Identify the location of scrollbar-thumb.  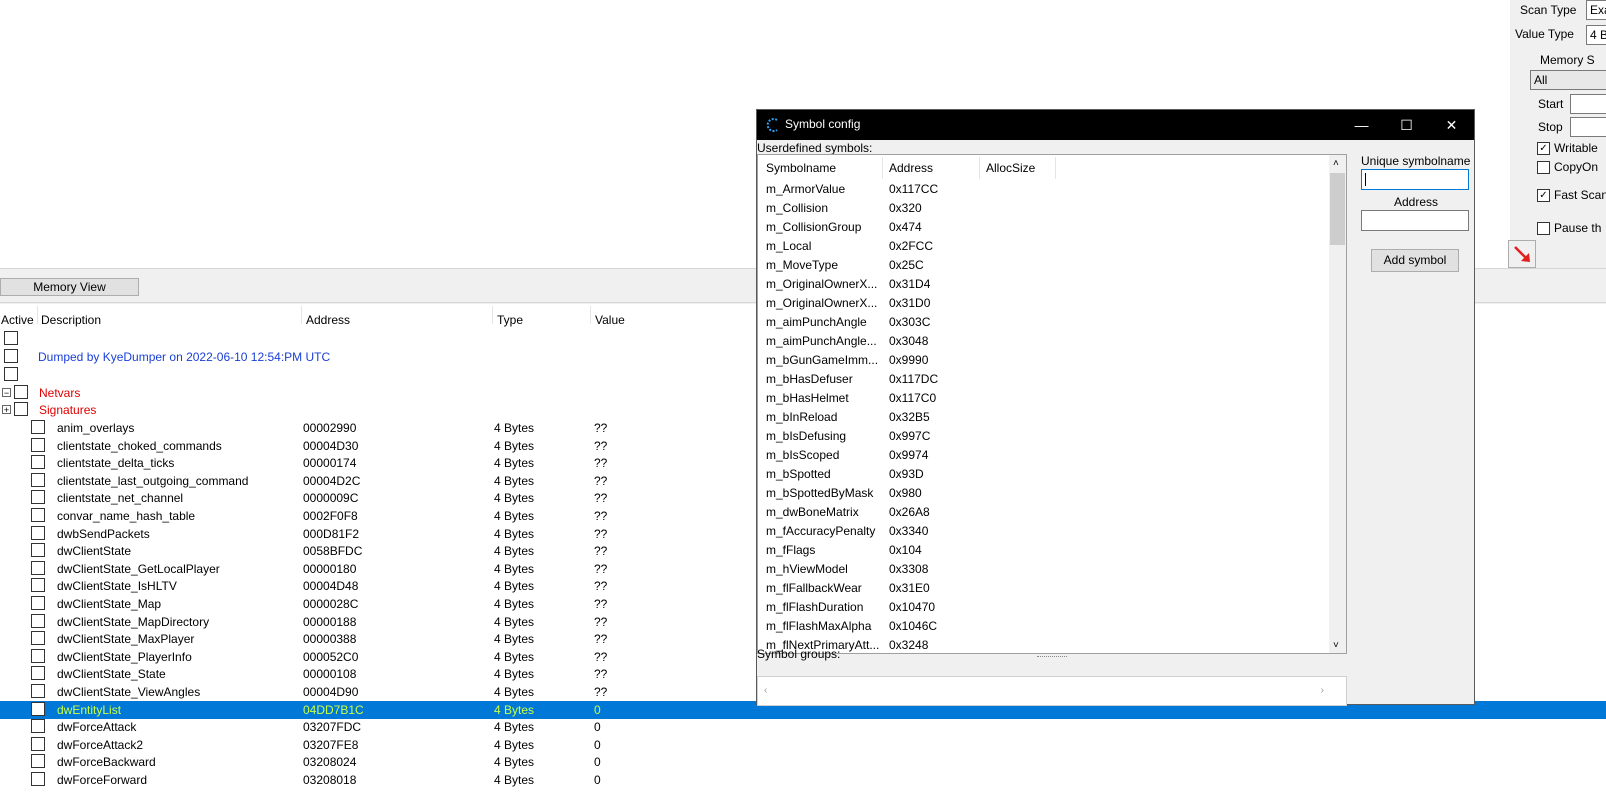
(1337, 209).